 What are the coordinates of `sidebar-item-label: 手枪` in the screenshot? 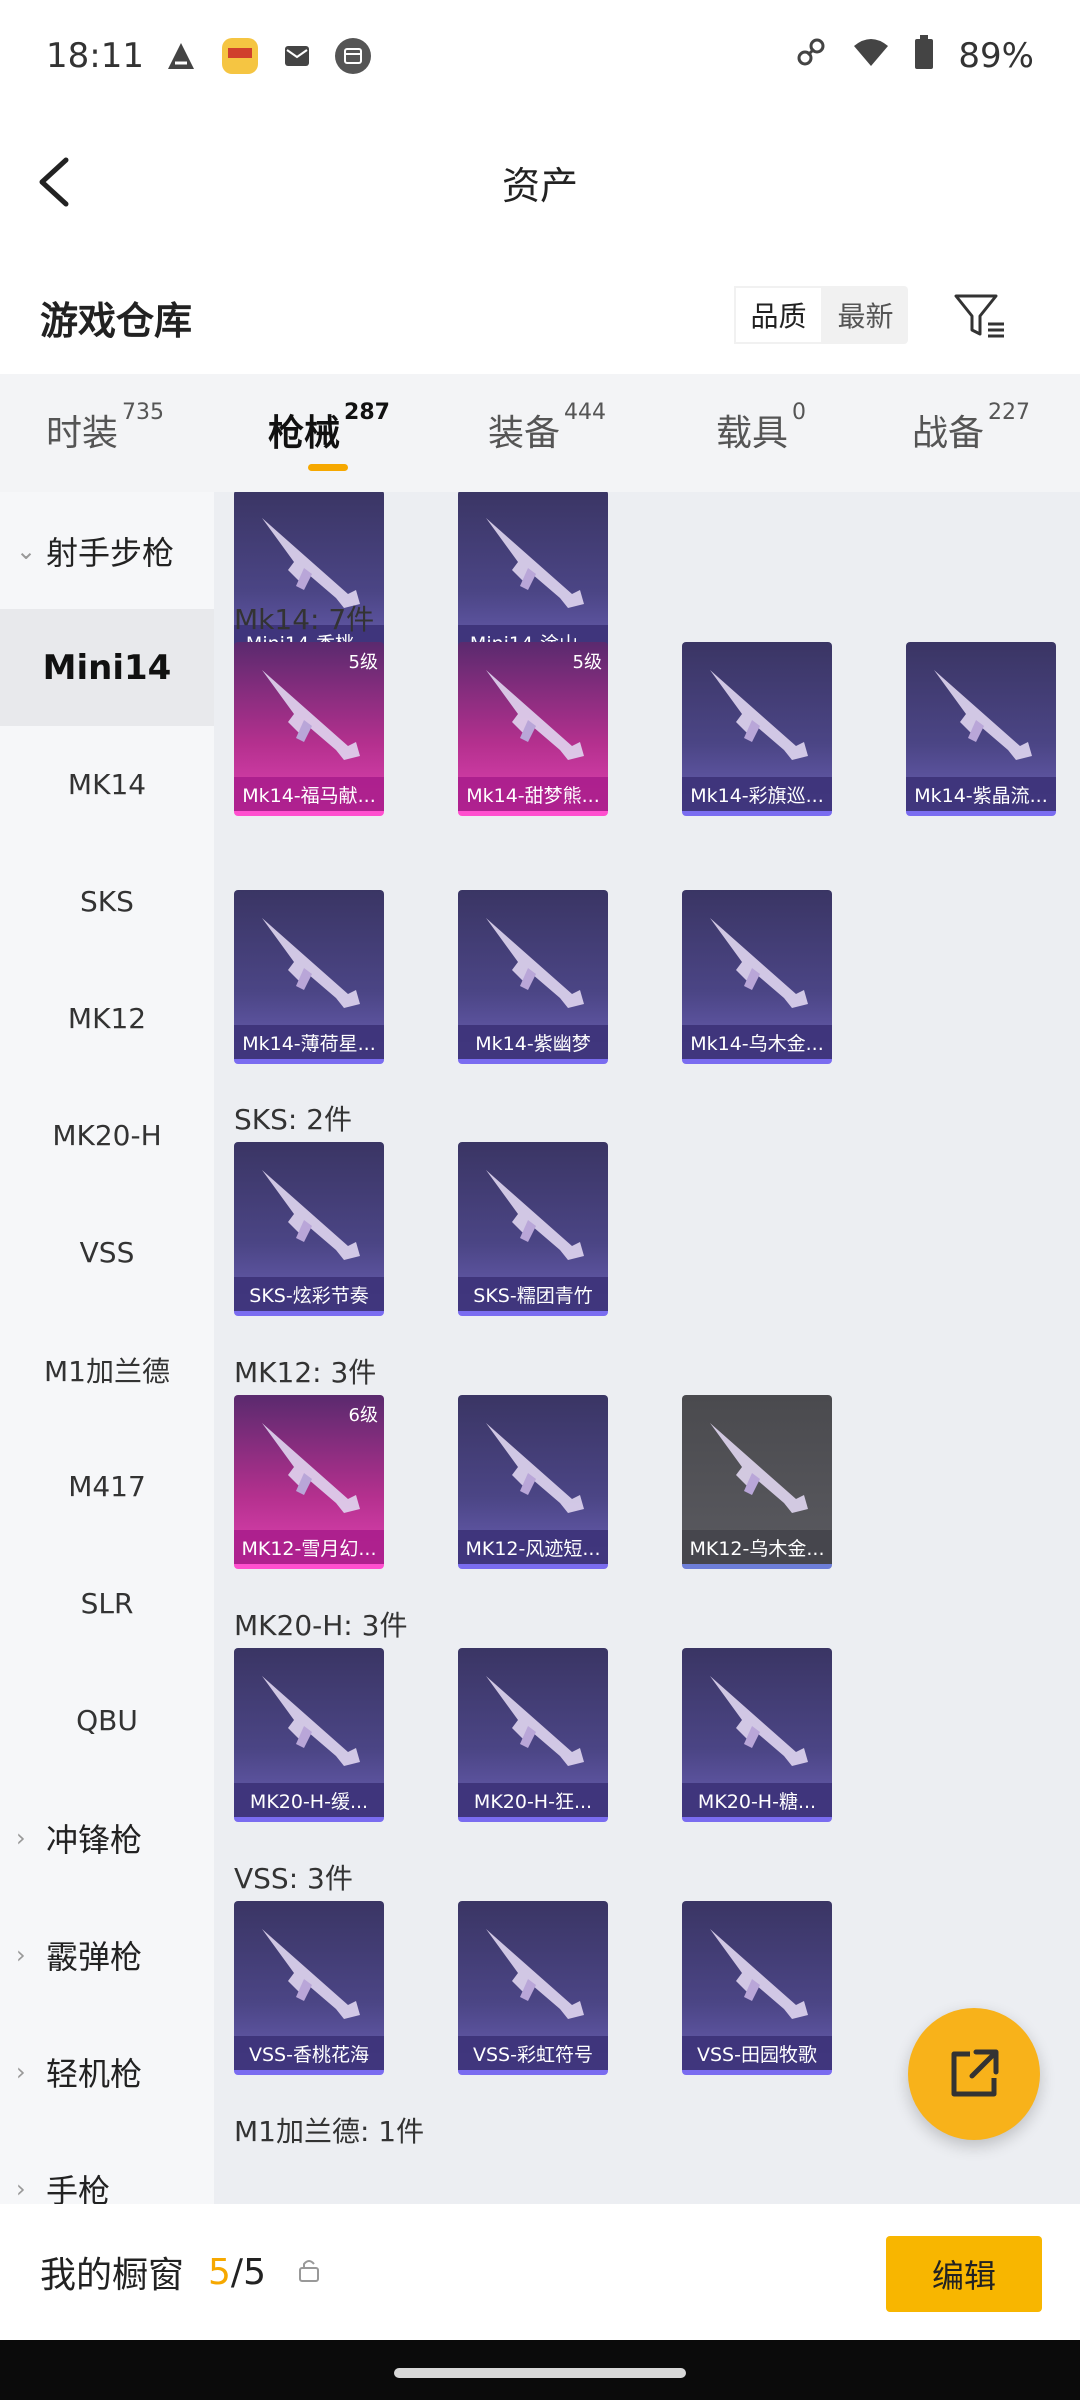 It's located at (78, 2188).